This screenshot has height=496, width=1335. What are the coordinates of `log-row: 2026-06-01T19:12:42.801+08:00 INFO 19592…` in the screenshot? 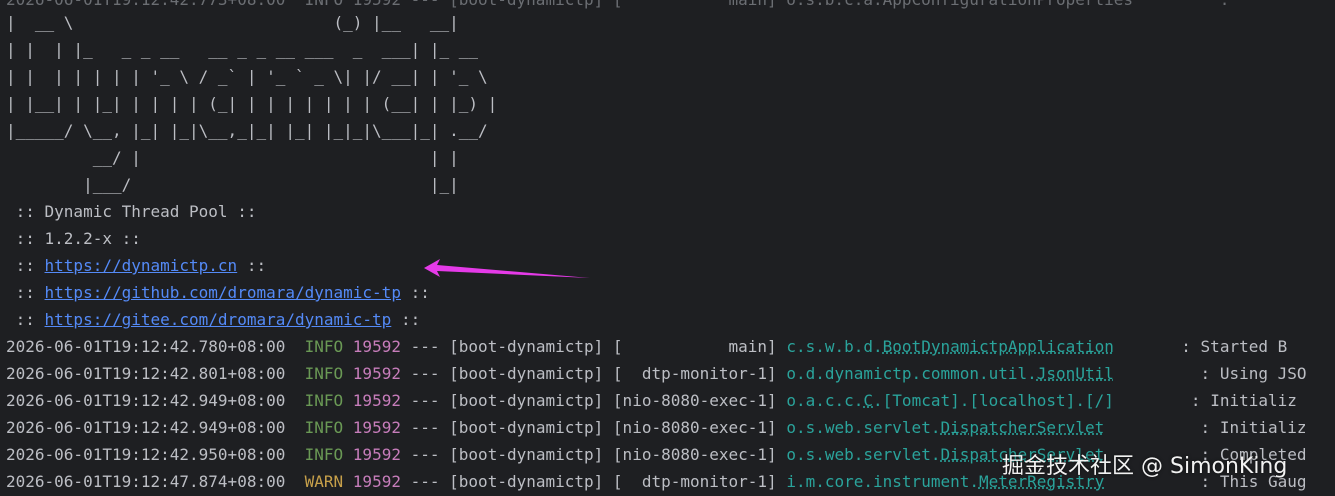 It's located at (656, 374).